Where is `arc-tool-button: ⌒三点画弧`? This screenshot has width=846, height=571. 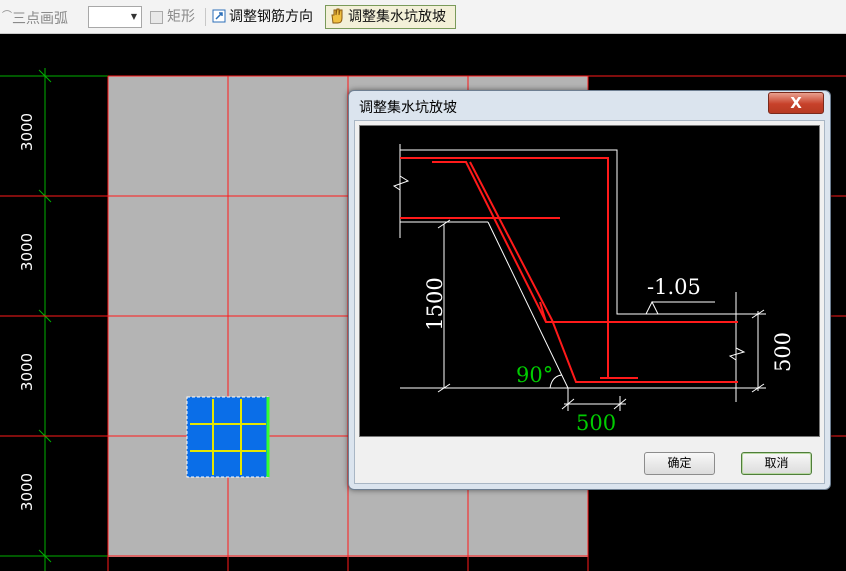 arc-tool-button: ⌒三点画弧 is located at coordinates (35, 17).